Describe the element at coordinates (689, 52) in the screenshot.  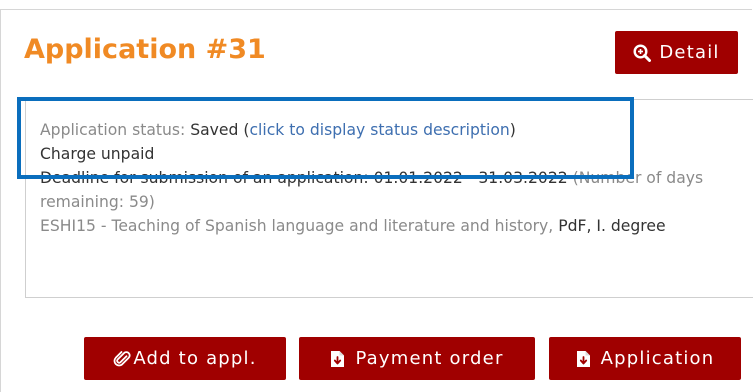
I see `detail-button-label: Detail` at that location.